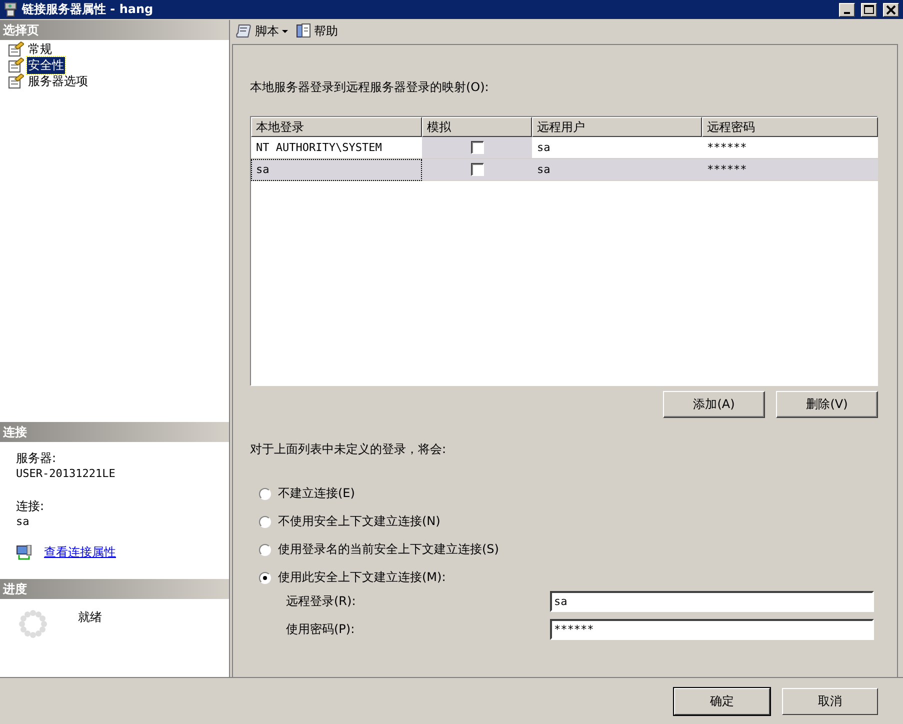 The width and height of the screenshot is (903, 724). I want to click on field-label: 远程登录(R):, so click(321, 601).